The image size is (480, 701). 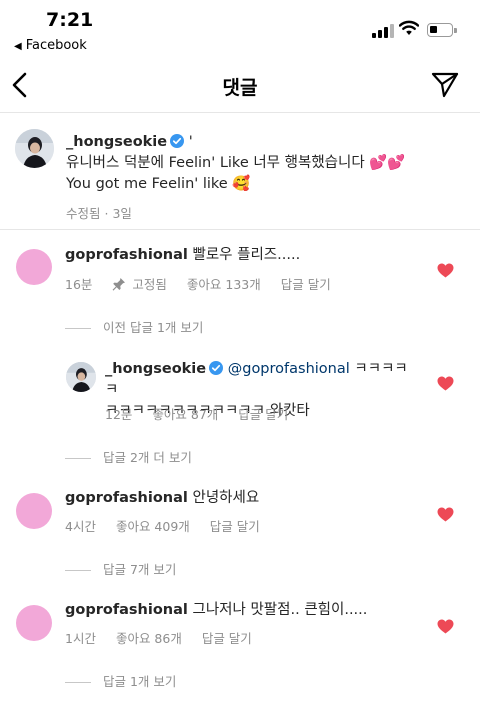 What do you see at coordinates (80, 638) in the screenshot?
I see `comment-age: 1시간` at bounding box center [80, 638].